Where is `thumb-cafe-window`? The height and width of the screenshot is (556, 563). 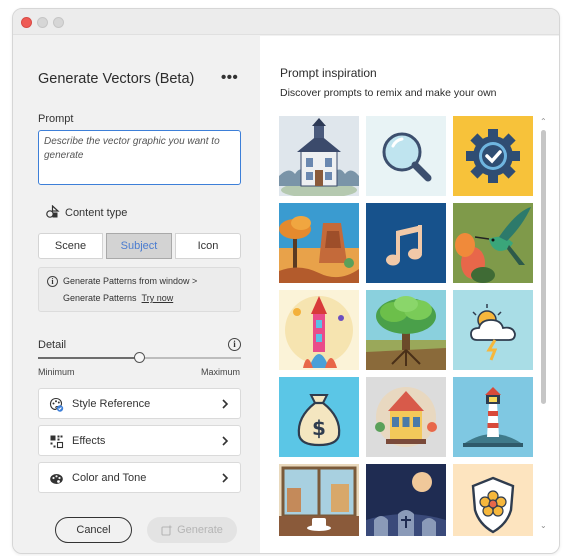
thumb-cafe-window is located at coordinates (319, 500).